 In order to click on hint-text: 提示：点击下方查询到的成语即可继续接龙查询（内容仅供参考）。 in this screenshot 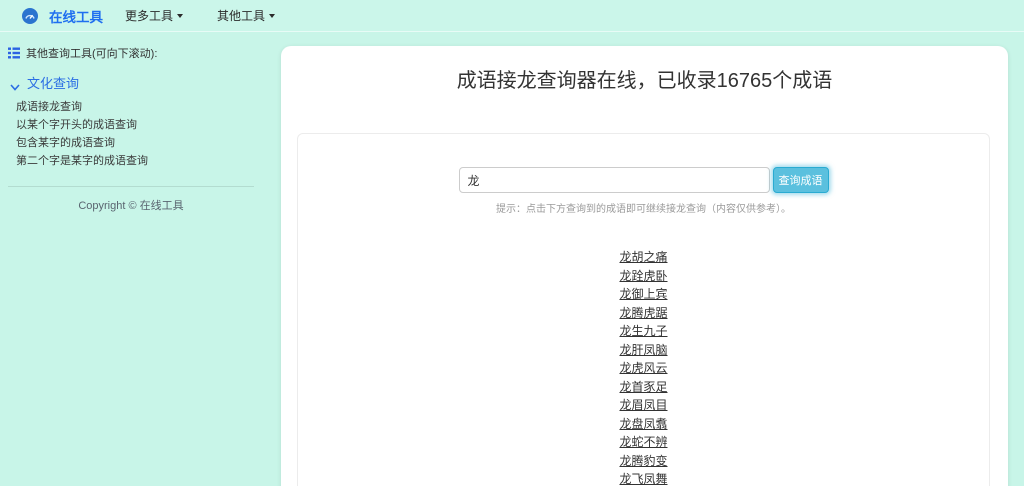, I will do `click(643, 209)`.